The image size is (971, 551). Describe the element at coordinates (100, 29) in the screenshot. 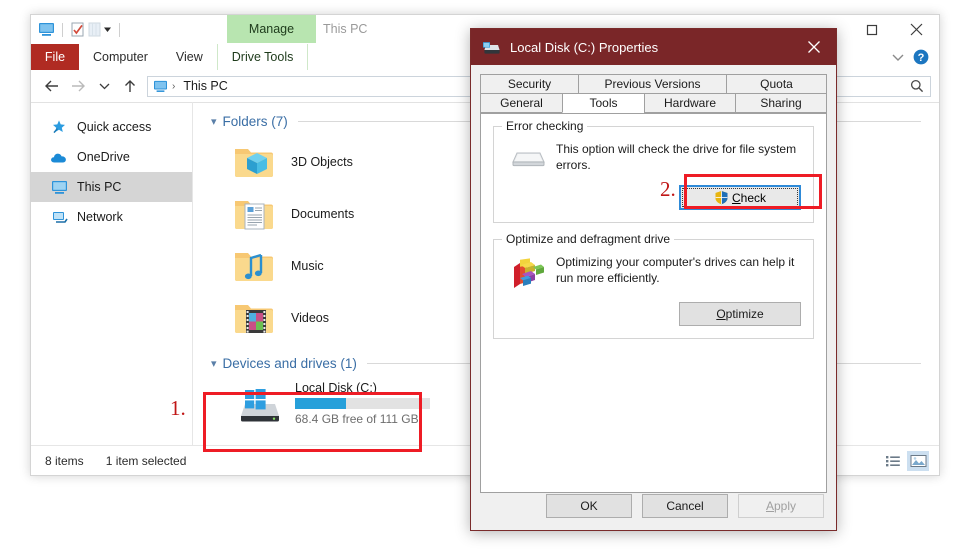

I see `customize-qat-dropdown-icon` at that location.